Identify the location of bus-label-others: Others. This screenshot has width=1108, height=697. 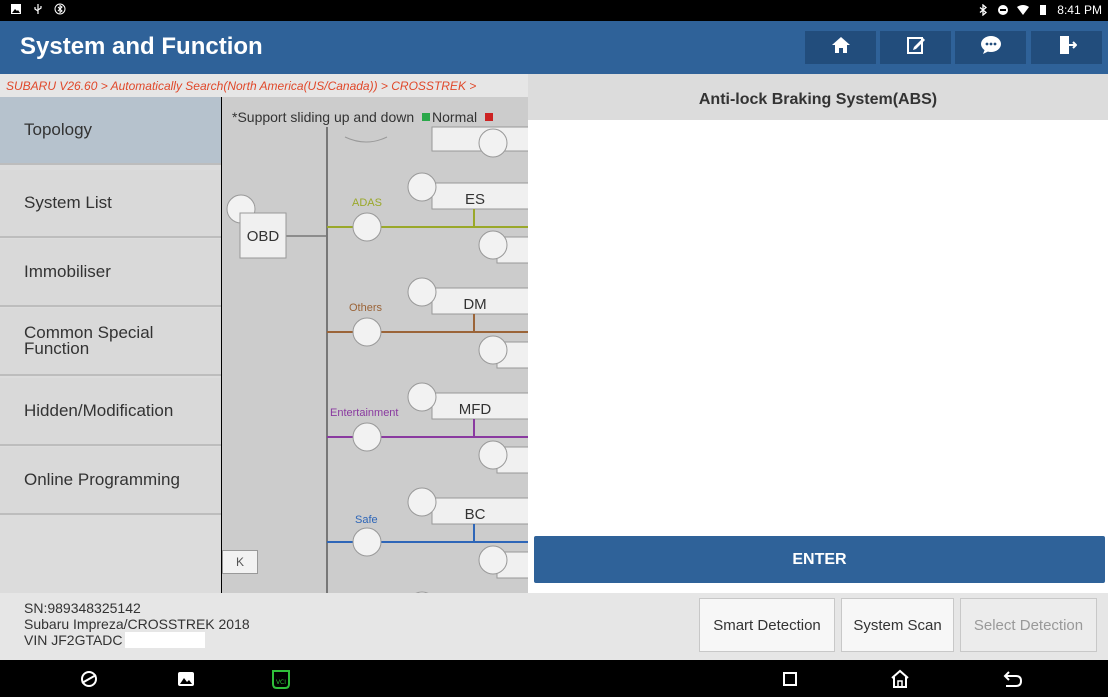
(366, 308).